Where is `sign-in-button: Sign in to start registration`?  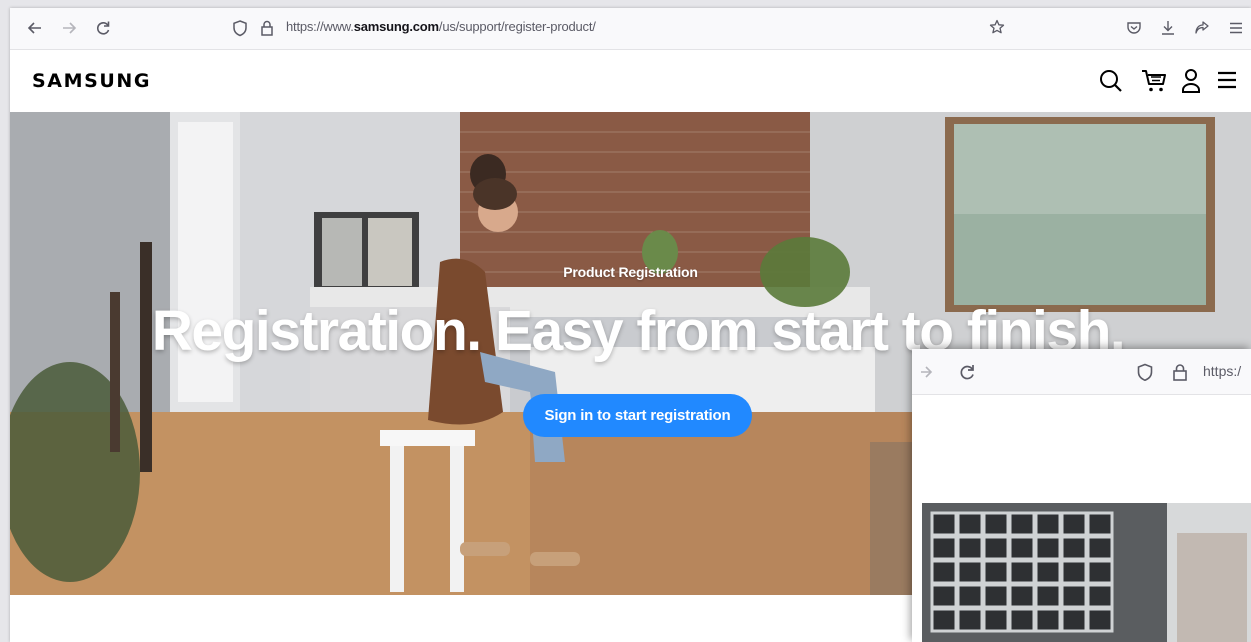
sign-in-button: Sign in to start registration is located at coordinates (637, 415).